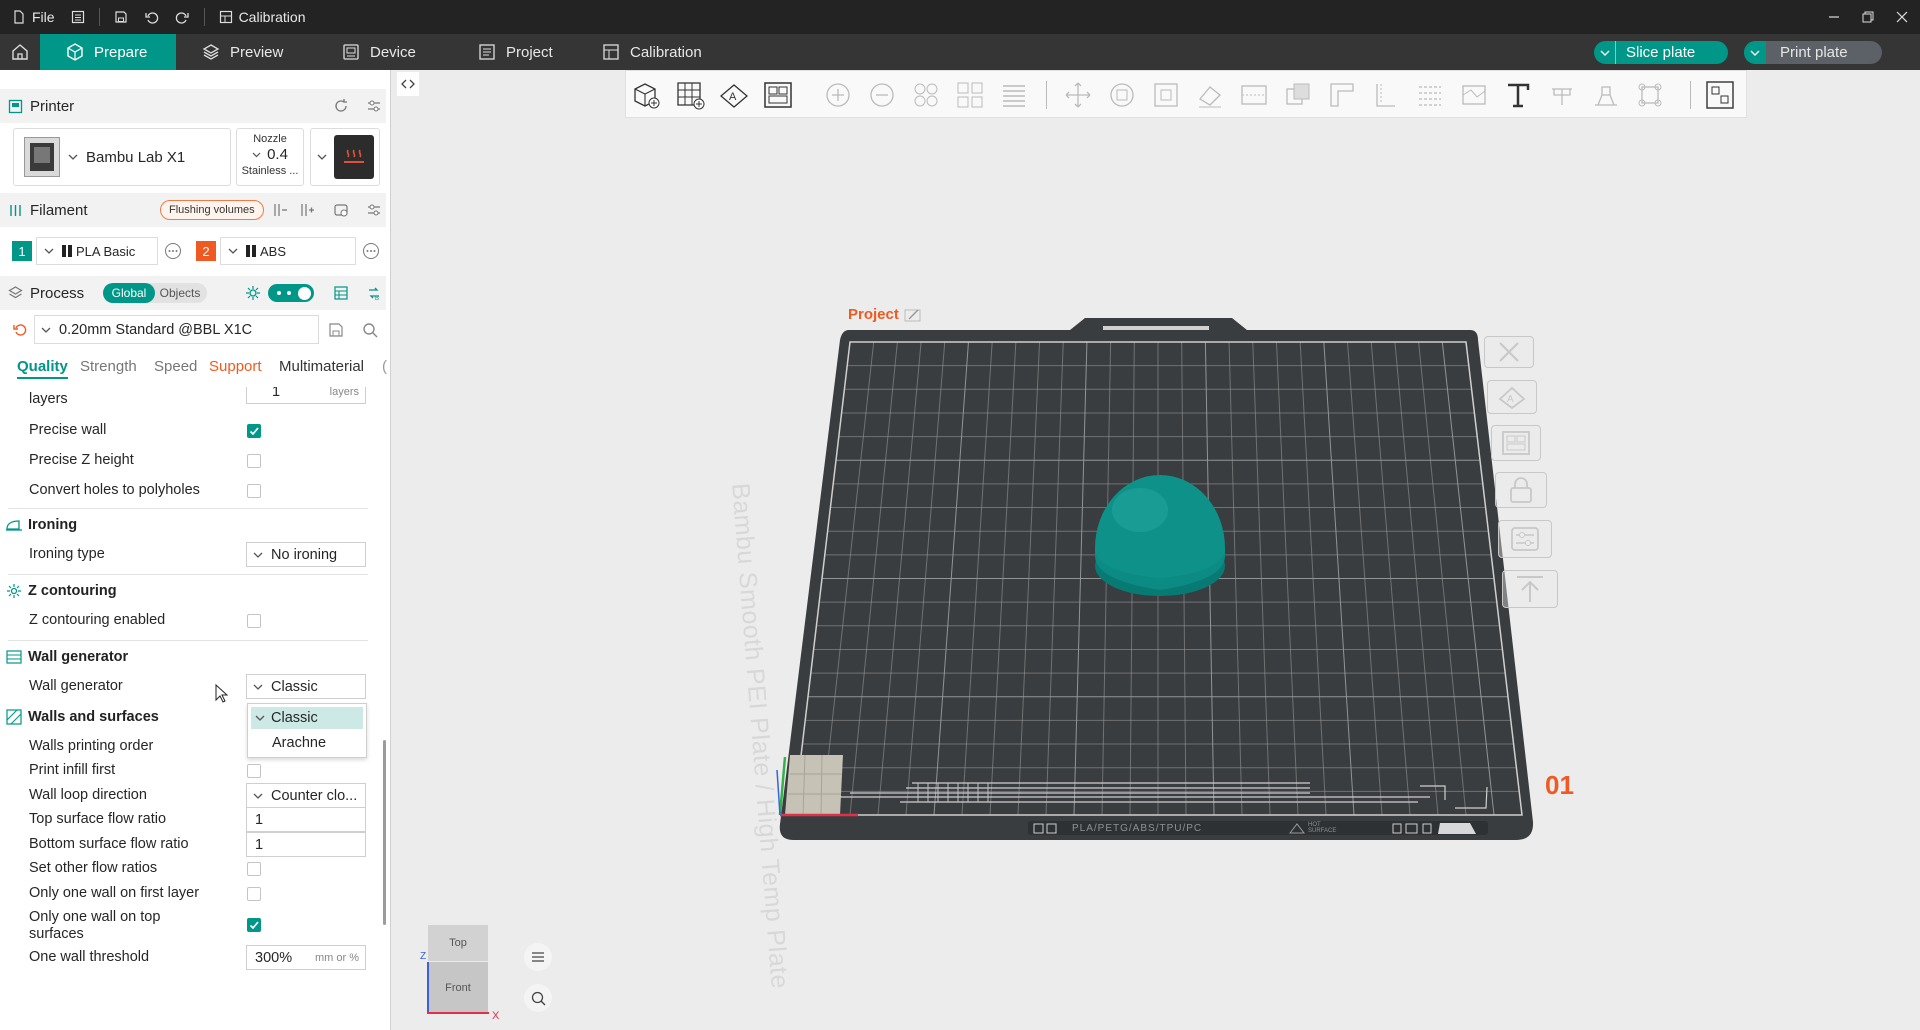  What do you see at coordinates (838, 95) in the screenshot?
I see `add-instance-icon` at bounding box center [838, 95].